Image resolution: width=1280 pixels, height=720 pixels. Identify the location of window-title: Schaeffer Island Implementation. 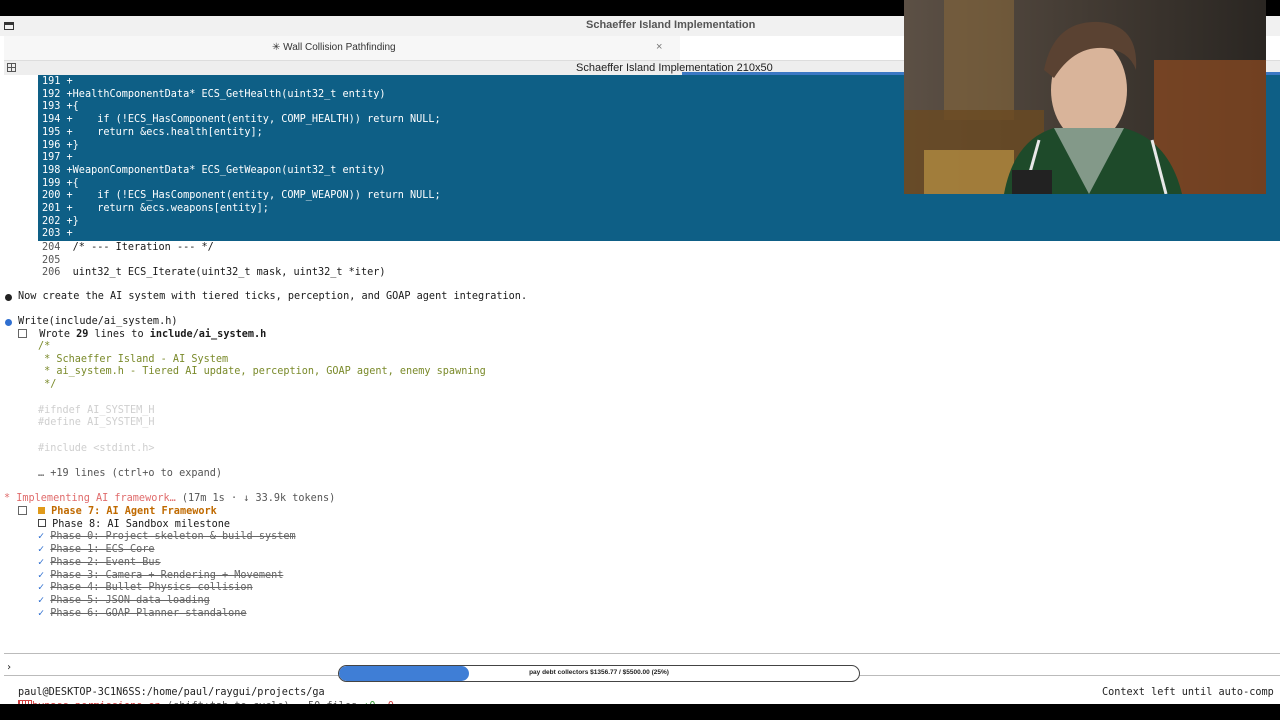
(671, 25).